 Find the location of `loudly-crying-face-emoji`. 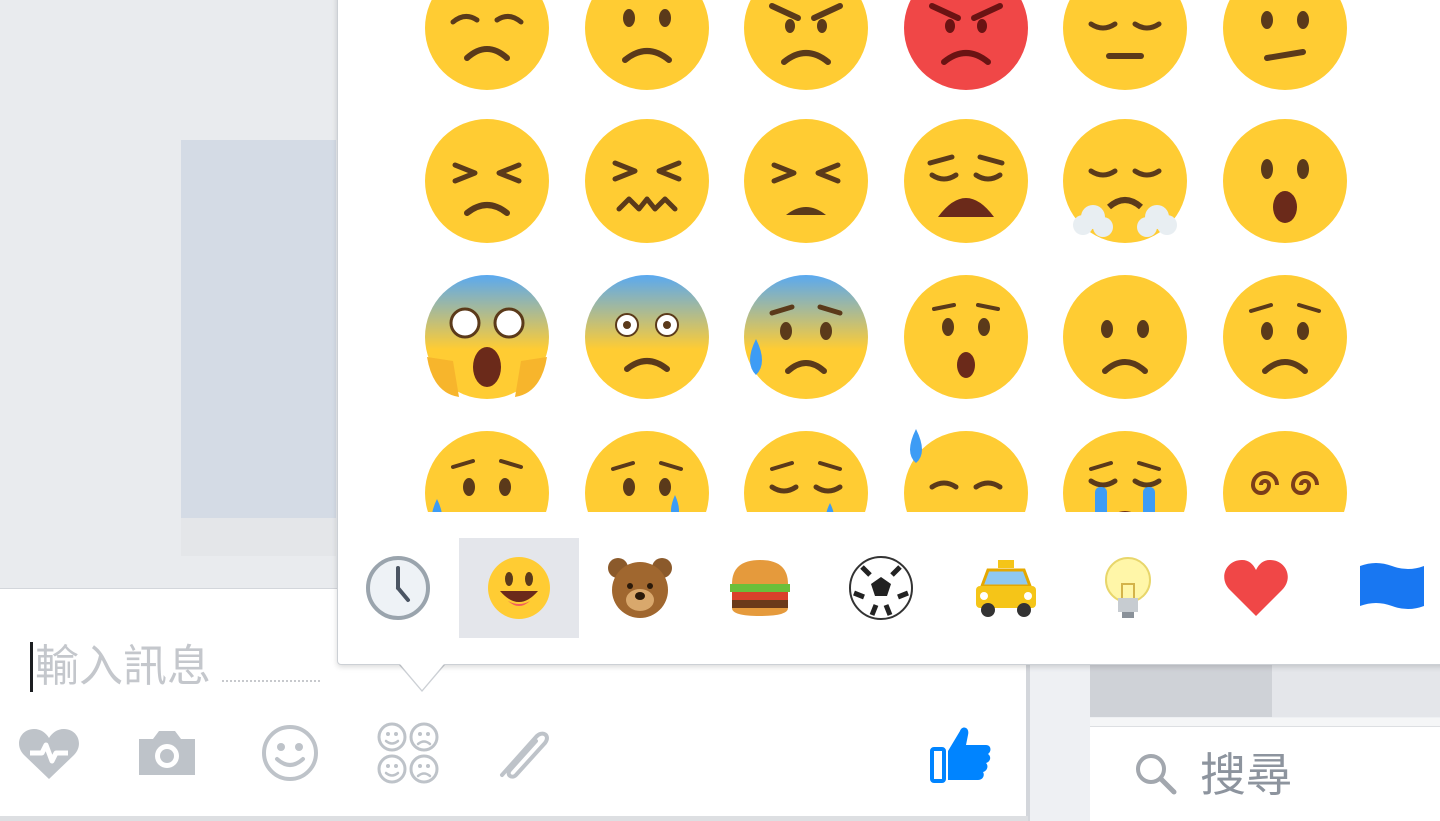

loudly-crying-face-emoji is located at coordinates (1125, 470).